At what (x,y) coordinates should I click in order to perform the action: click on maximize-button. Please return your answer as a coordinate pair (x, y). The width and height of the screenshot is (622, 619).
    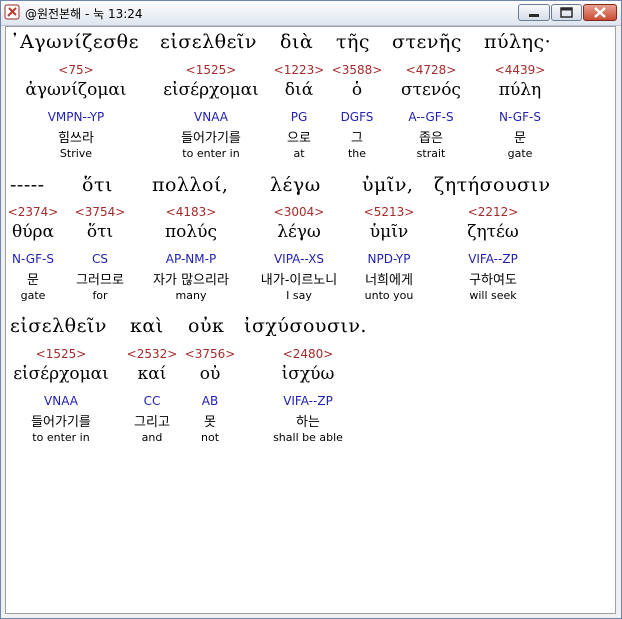
    Looking at the image, I should click on (566, 12).